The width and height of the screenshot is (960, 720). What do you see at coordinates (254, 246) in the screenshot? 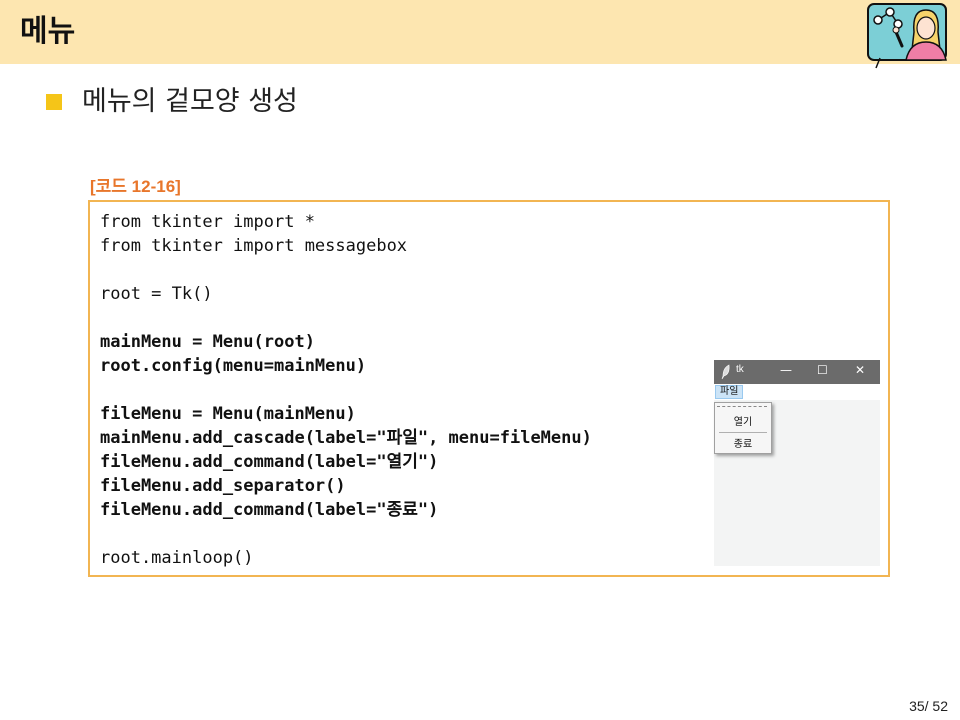
I see `code-line: from tkinter import messagebox` at bounding box center [254, 246].